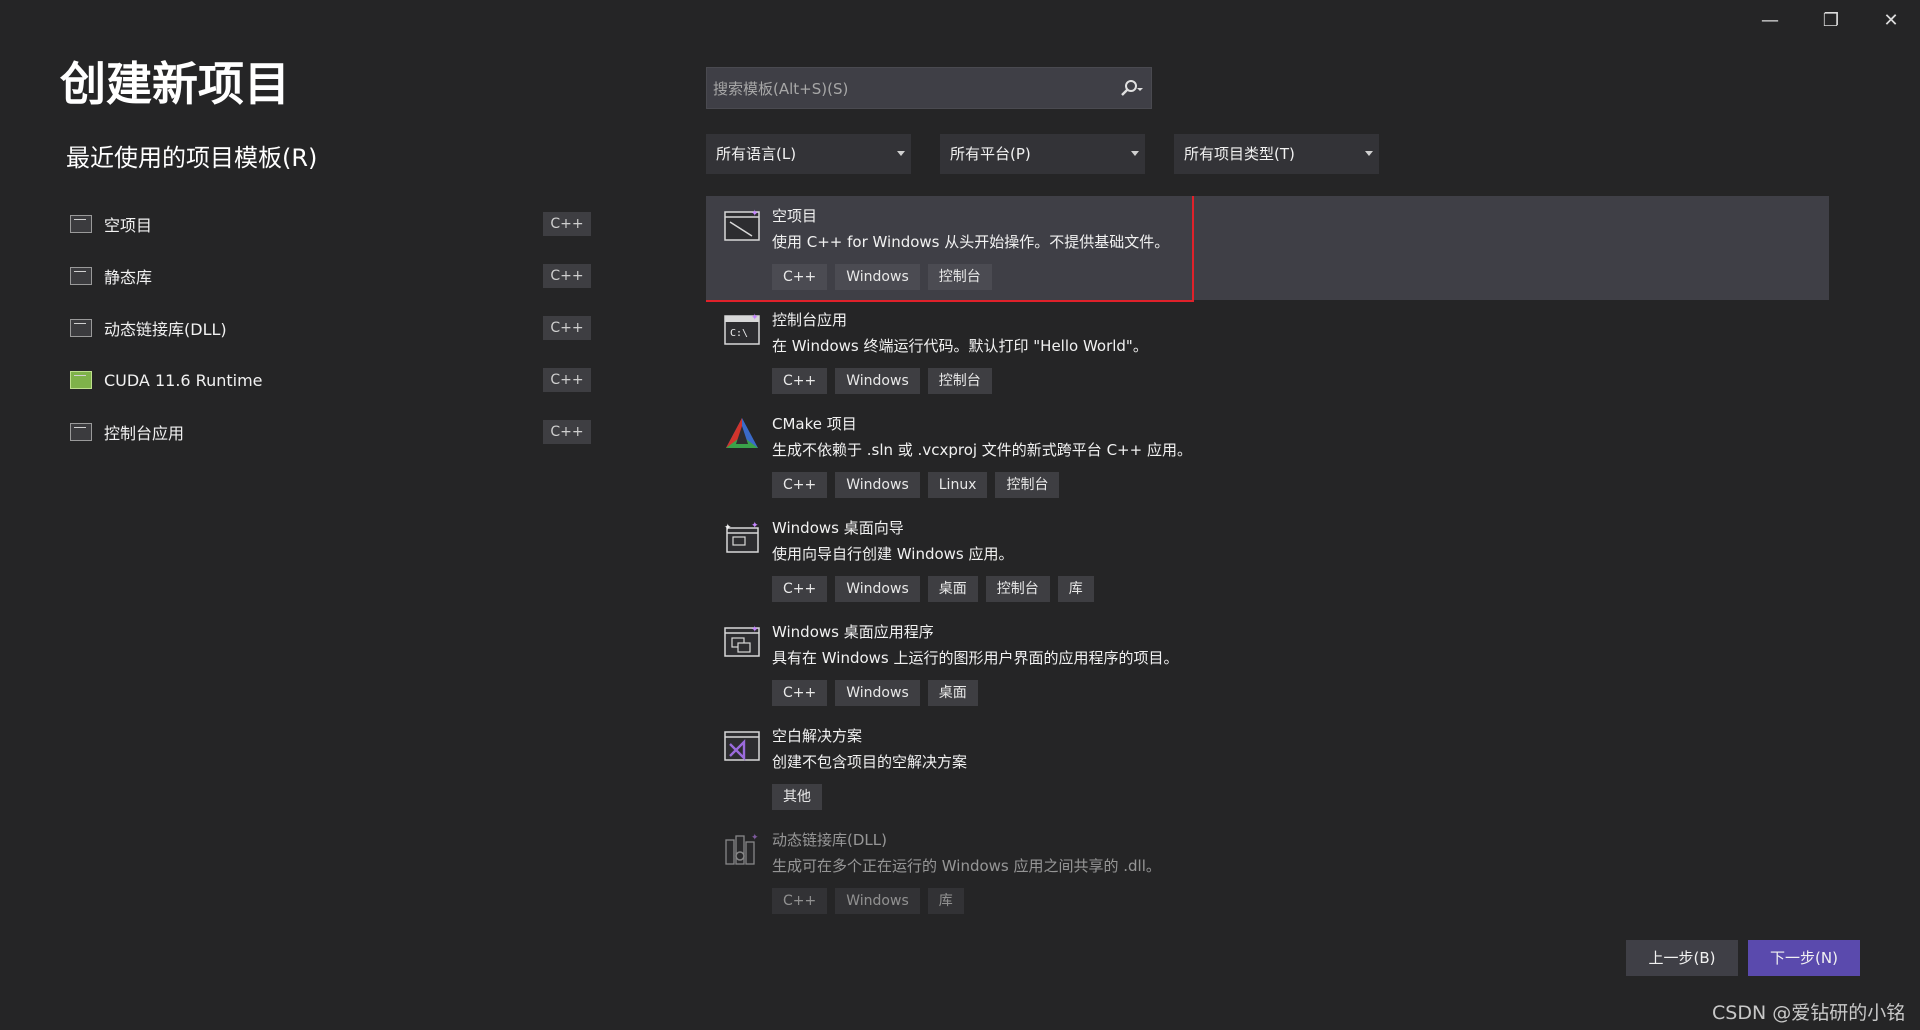  Describe the element at coordinates (1267, 768) in the screenshot. I see `template-item-blank-solution: 空白解决方案 创建不包含项目的空解决方案 其他` at that location.